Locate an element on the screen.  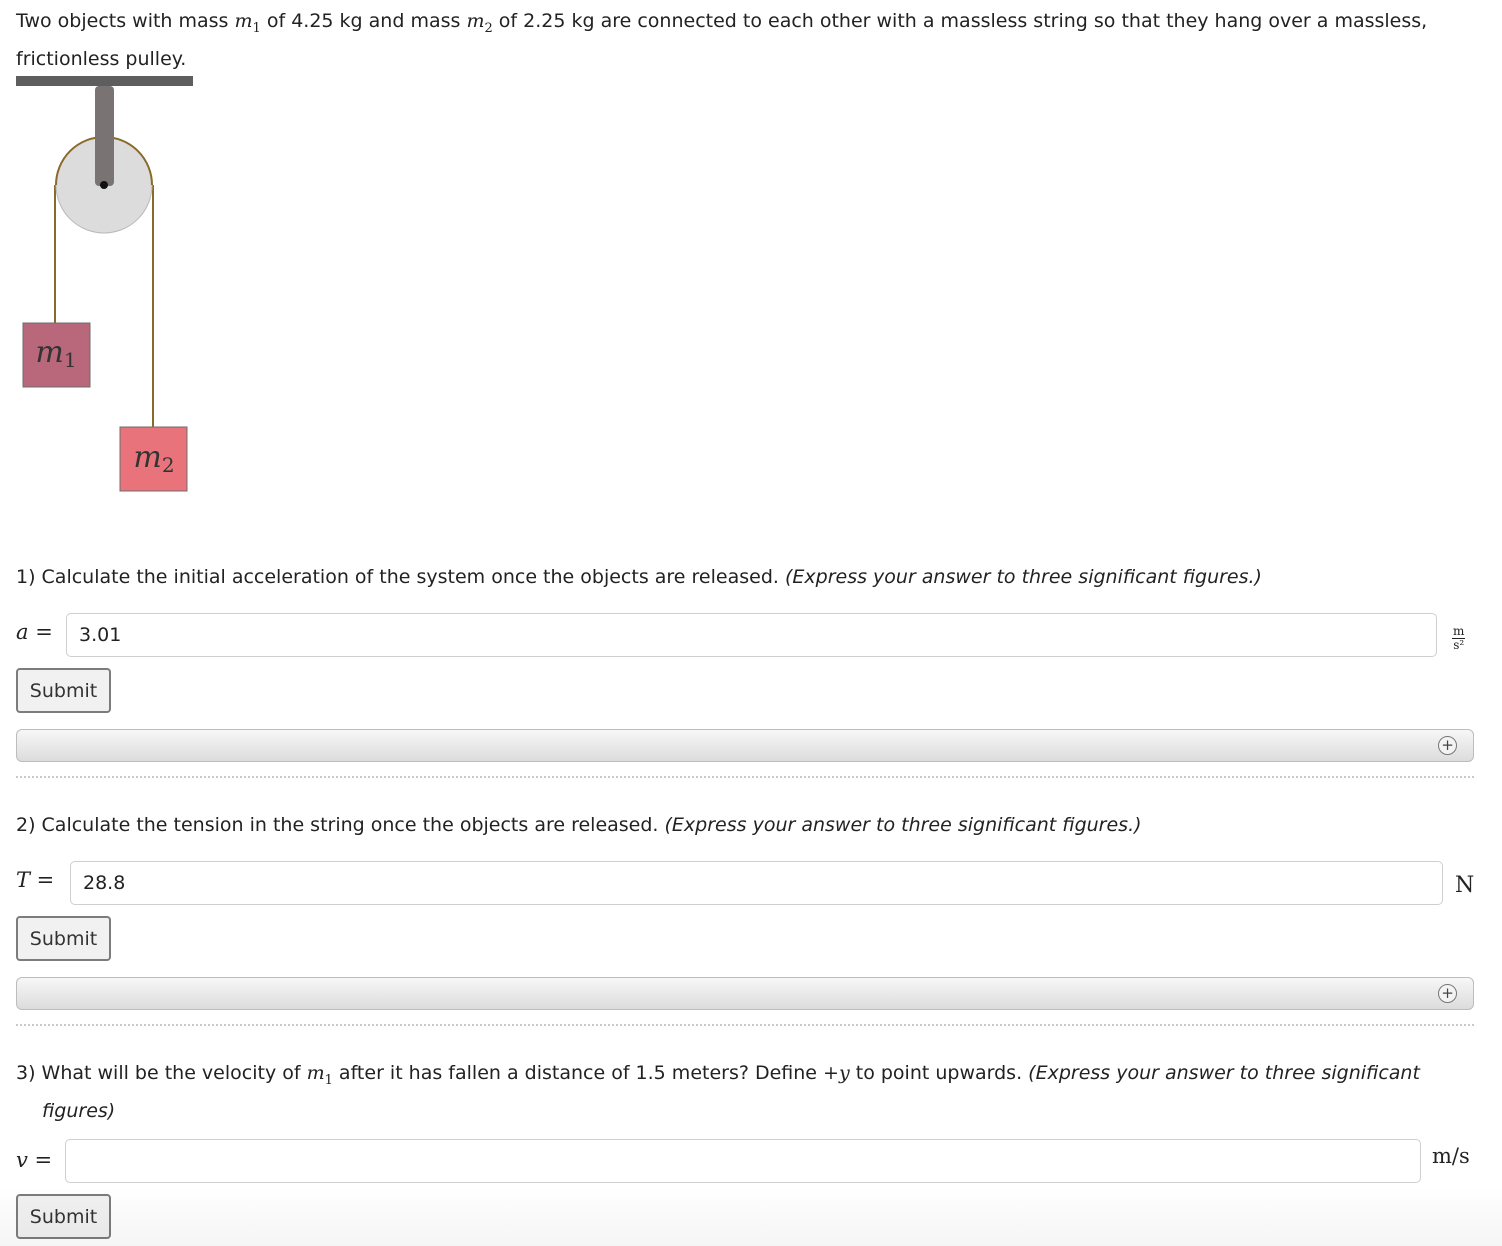
question-3-text-end: to point upwards. is located at coordinates (936, 1073).